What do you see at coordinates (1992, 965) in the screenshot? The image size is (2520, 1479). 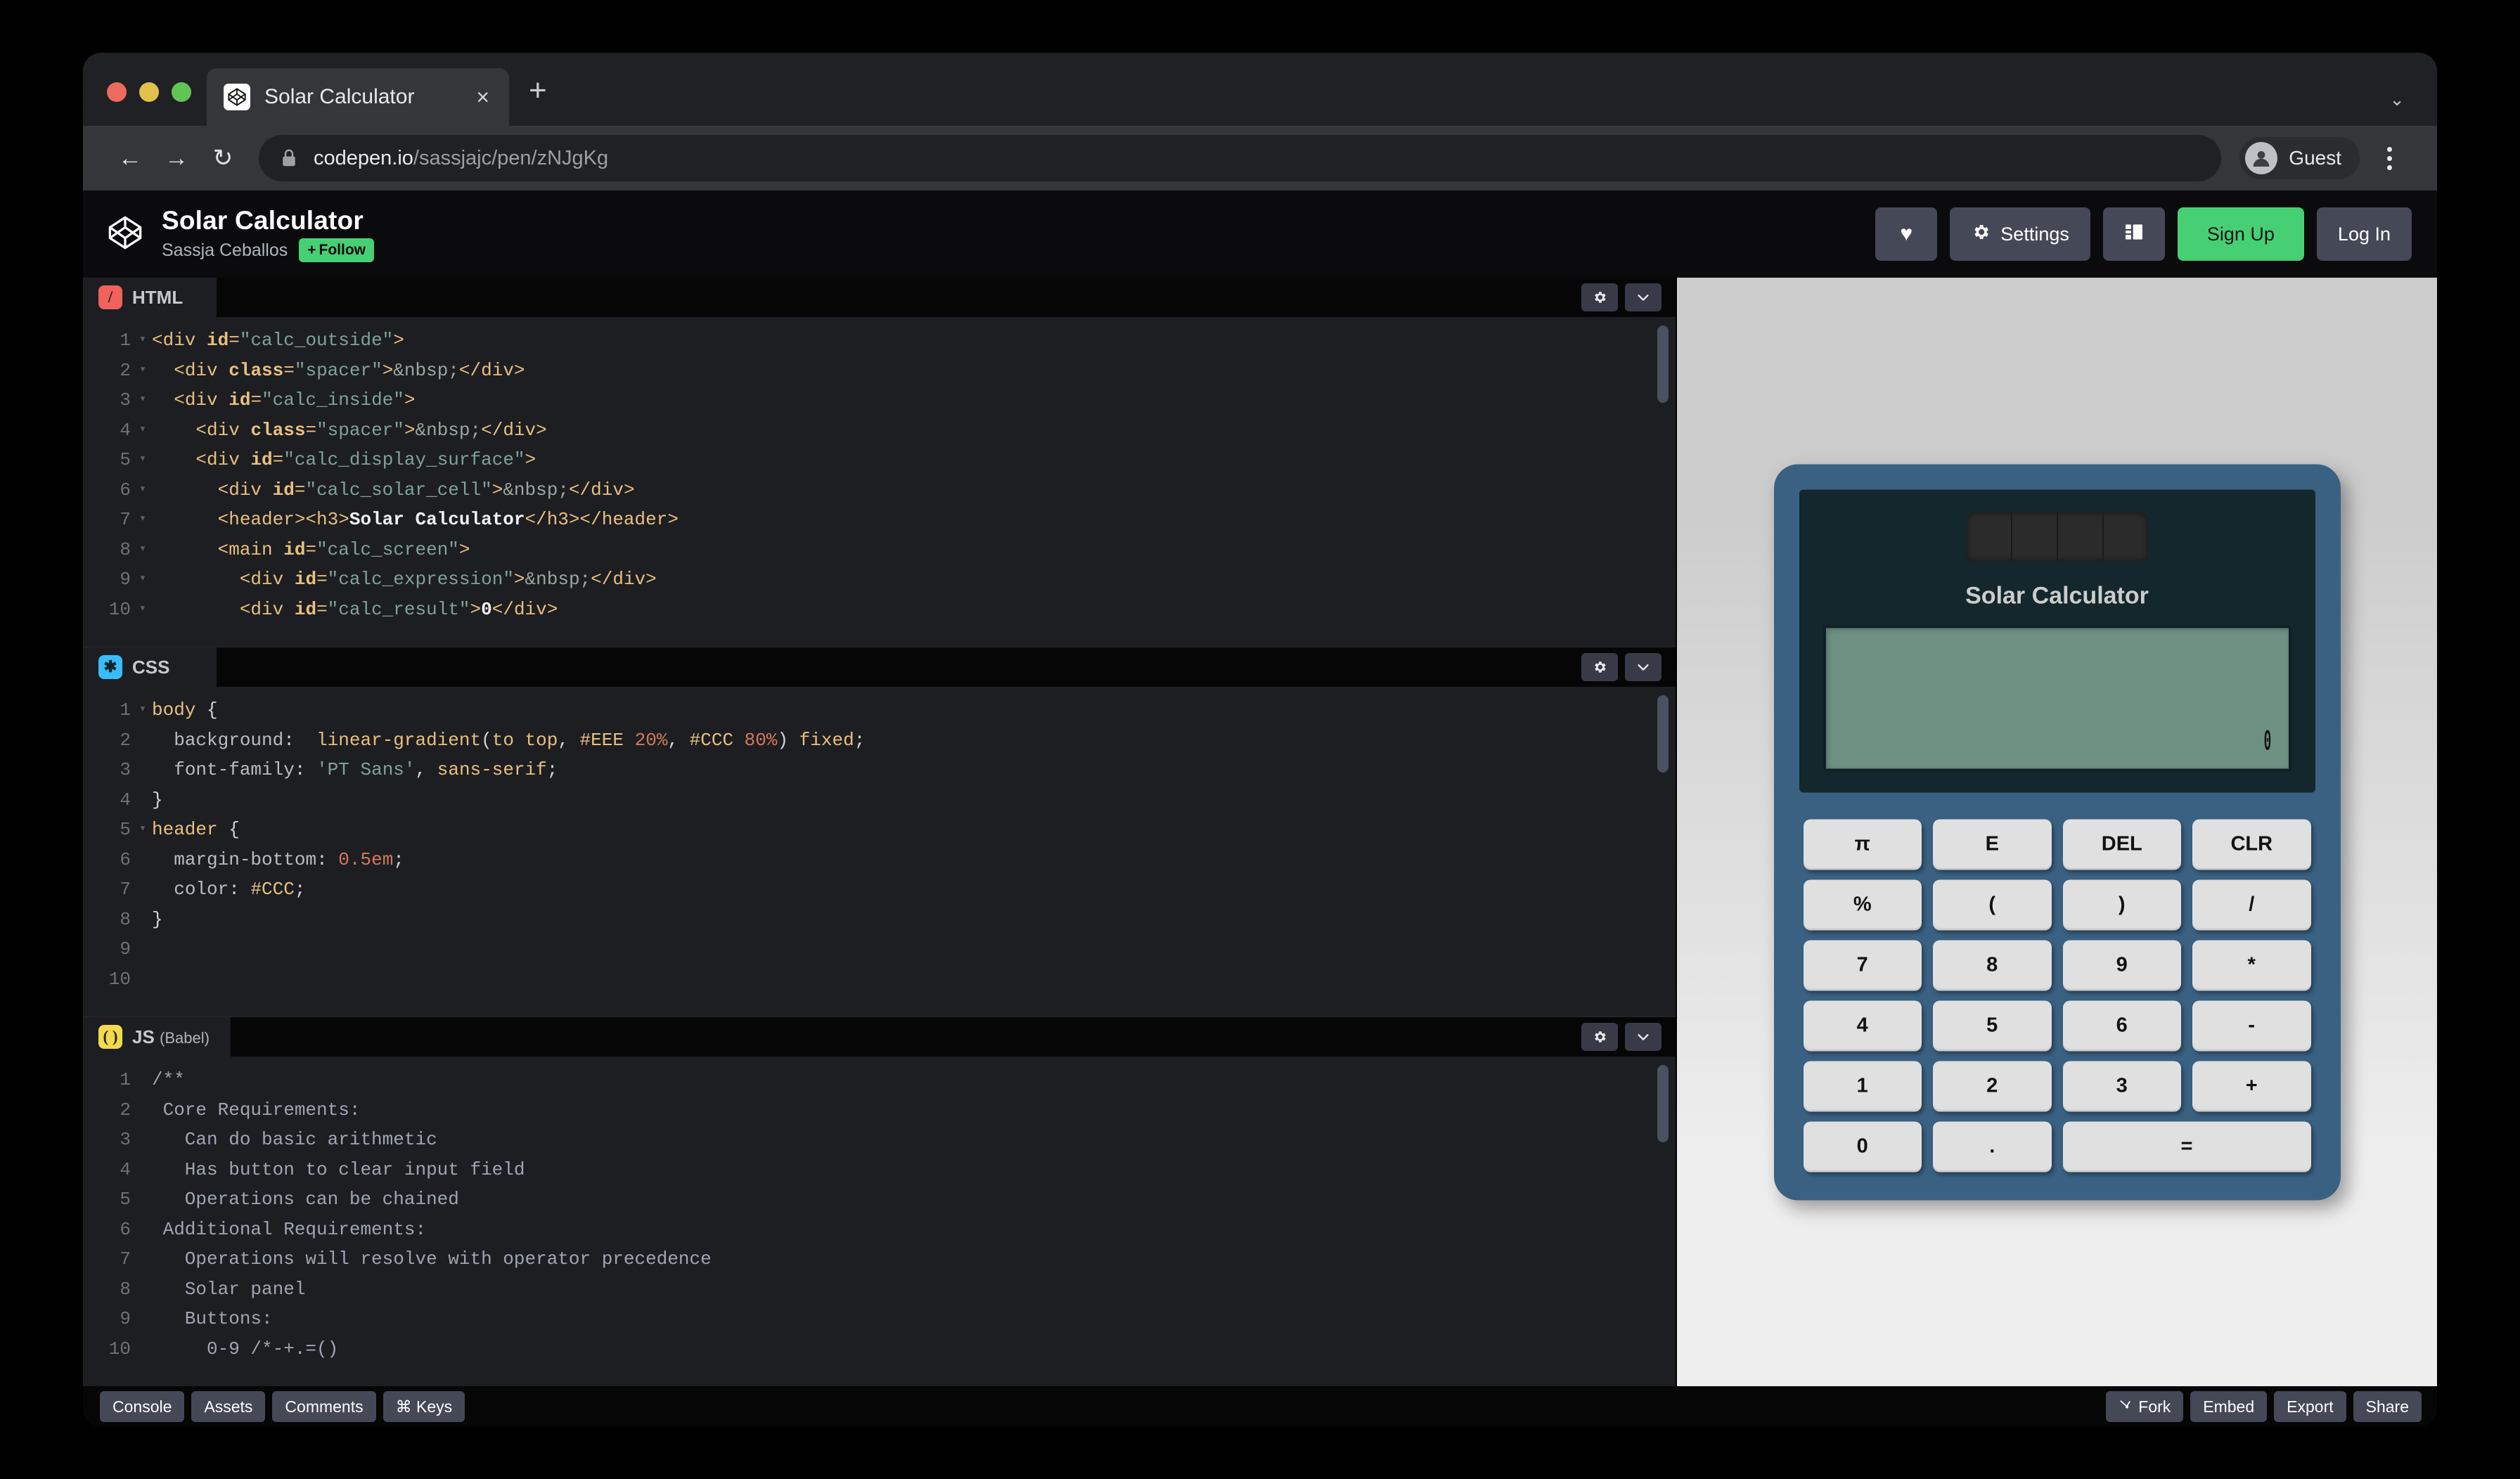 I see `calc-key-8: 8` at bounding box center [1992, 965].